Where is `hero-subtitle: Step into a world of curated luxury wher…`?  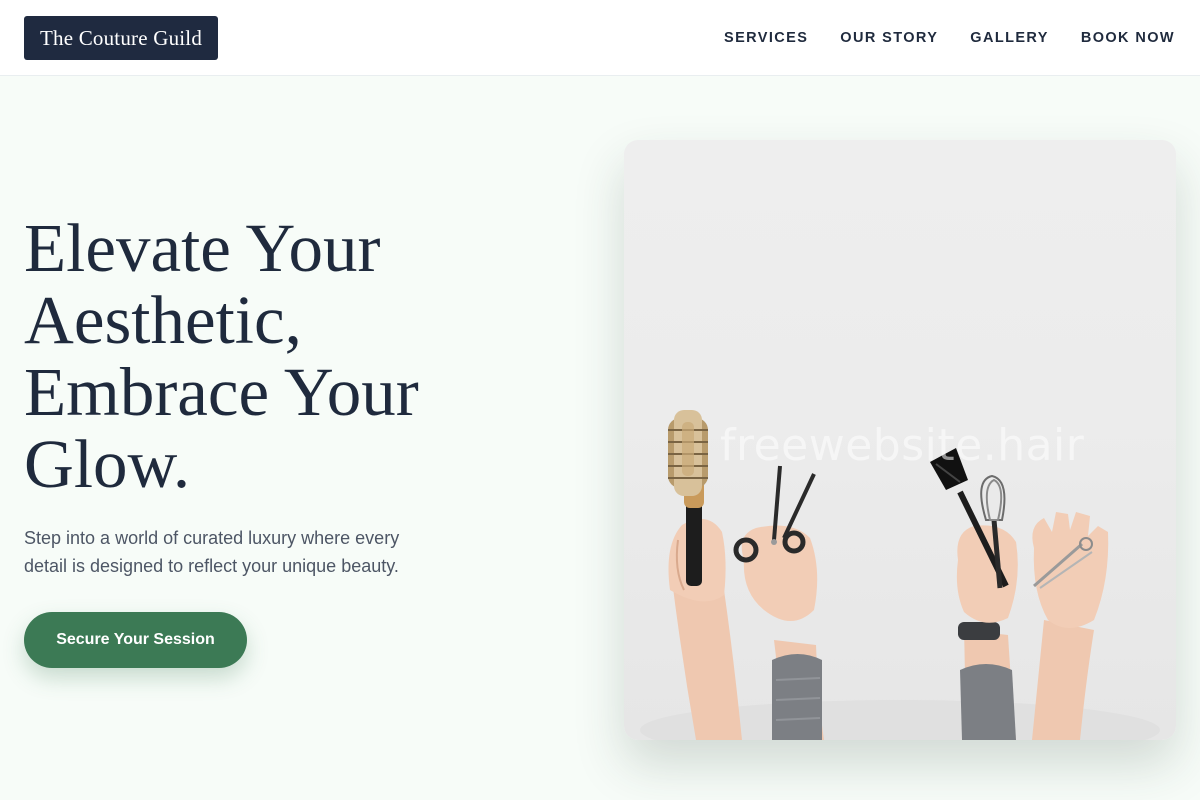
hero-subtitle: Step into a world of curated luxury wher… is located at coordinates (244, 552).